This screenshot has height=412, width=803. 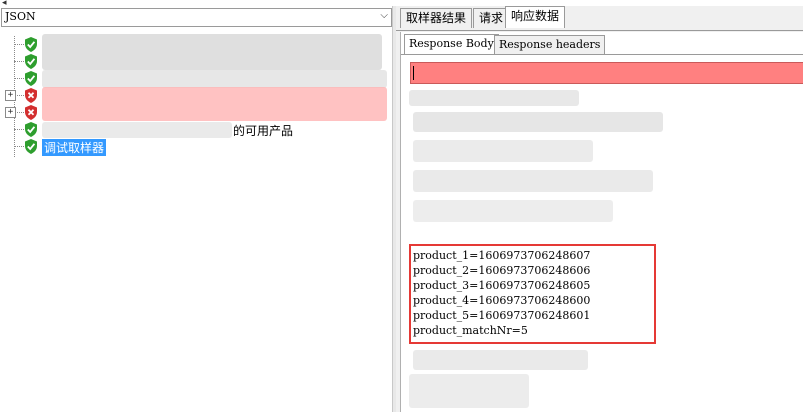 What do you see at coordinates (436, 18) in the screenshot?
I see `tab-sampler-result: 取样器结果` at bounding box center [436, 18].